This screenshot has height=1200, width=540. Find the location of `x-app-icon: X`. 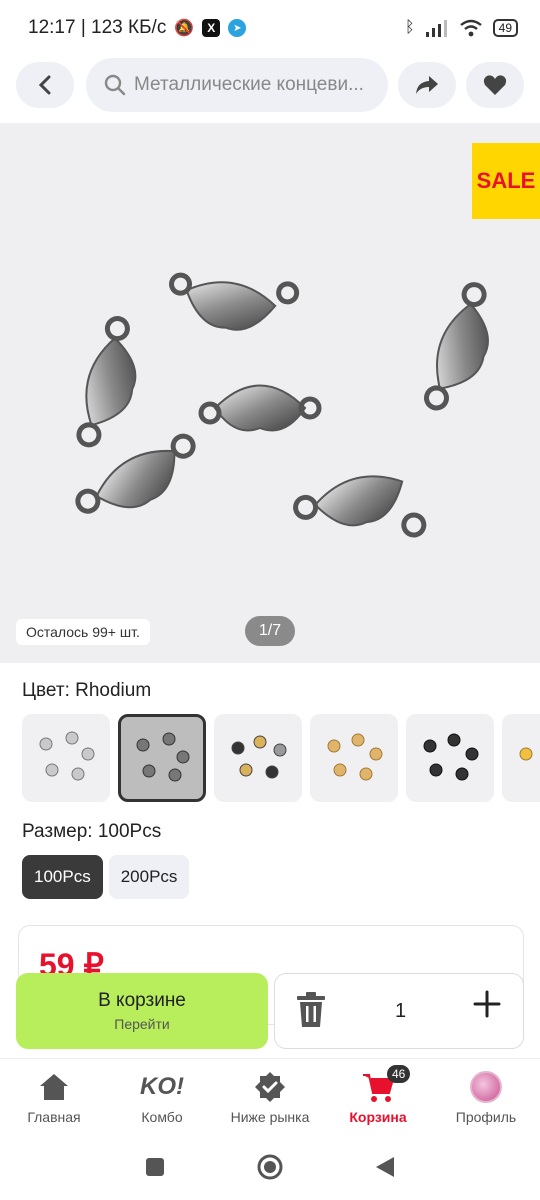

x-app-icon: X is located at coordinates (211, 28).